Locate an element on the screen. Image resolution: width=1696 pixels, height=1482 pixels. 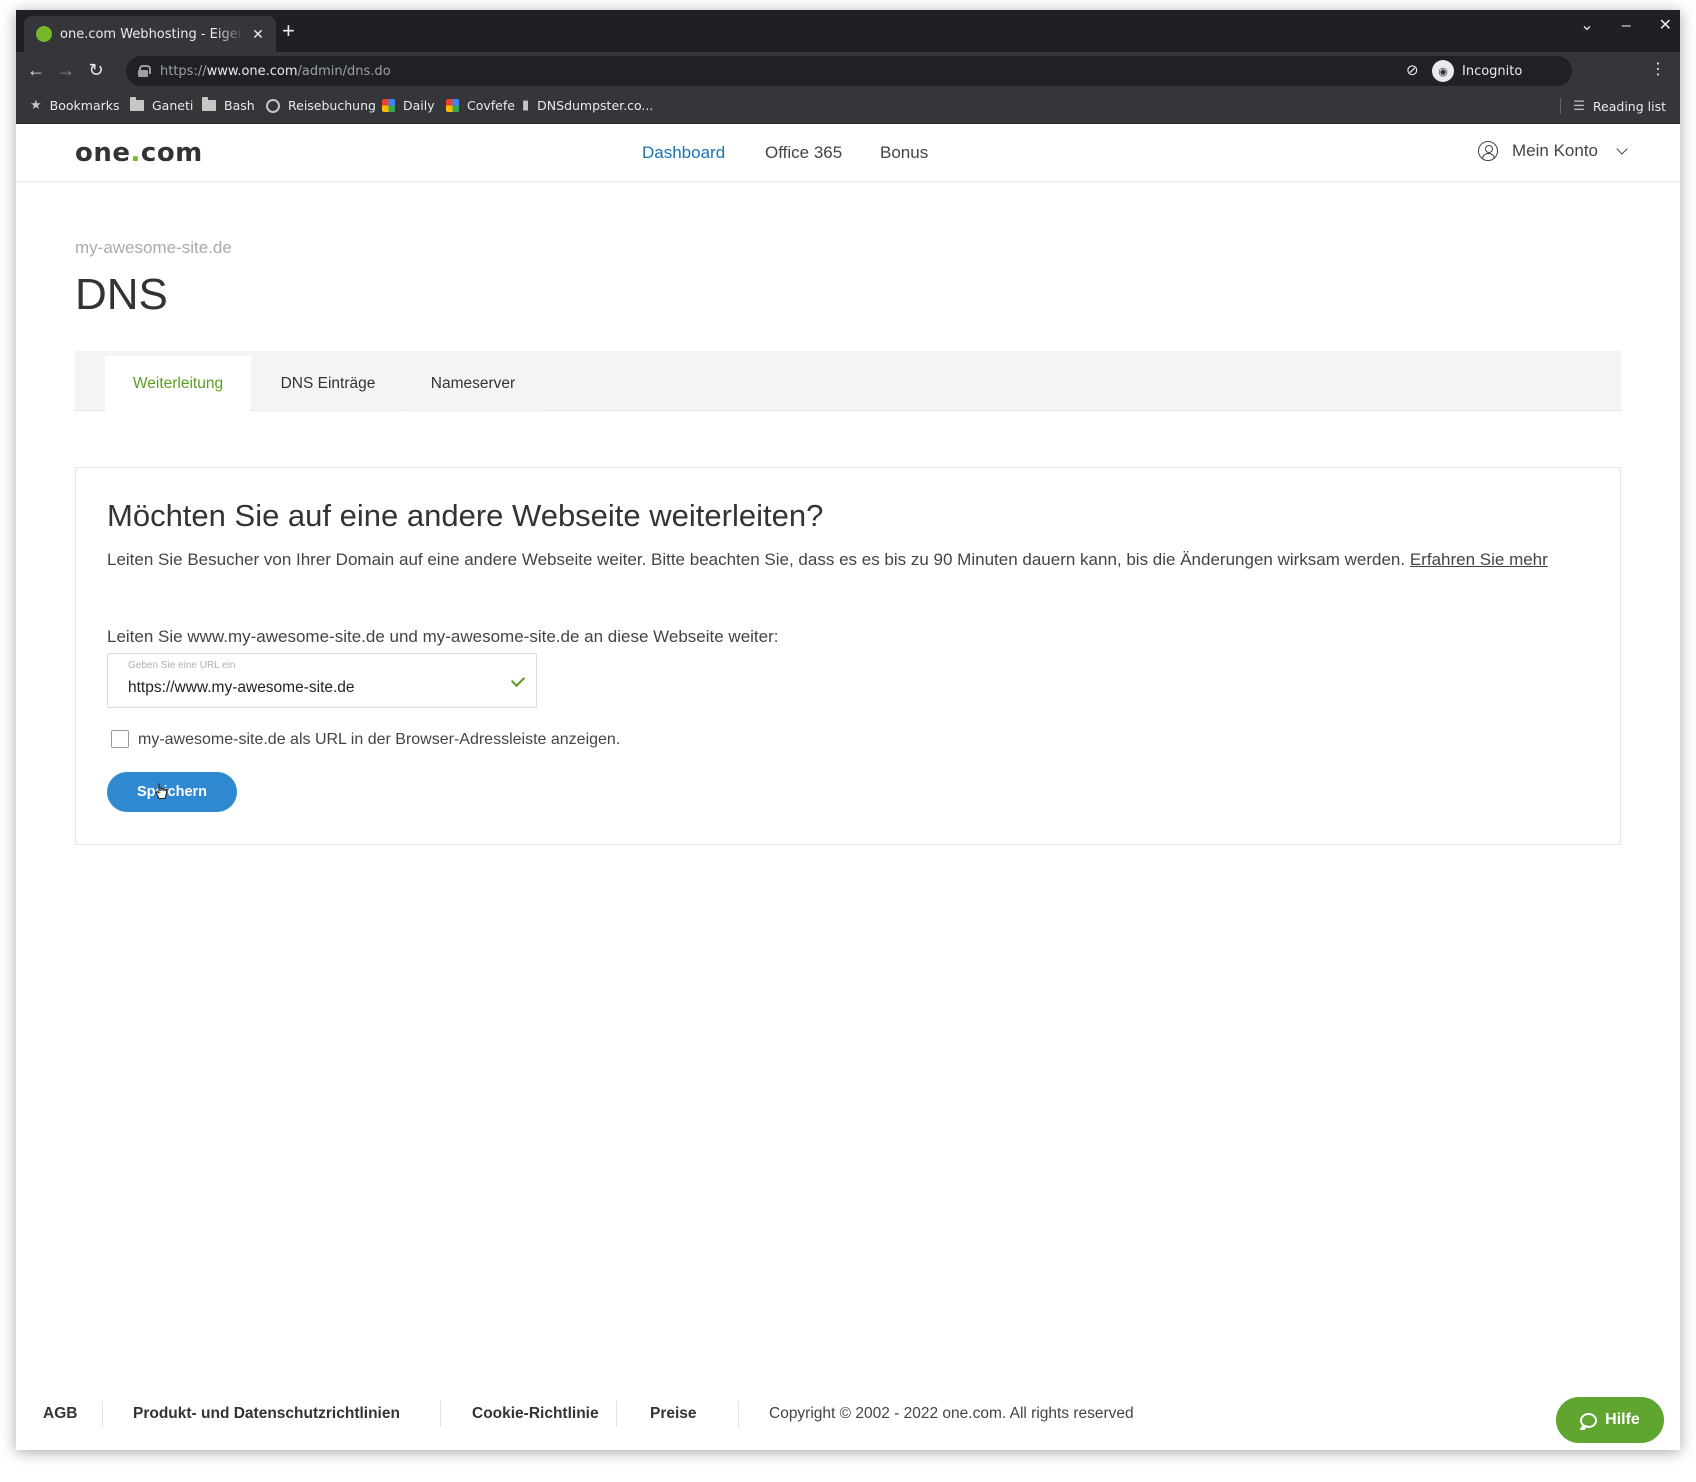
account-label: Mein Konto is located at coordinates (1555, 150).